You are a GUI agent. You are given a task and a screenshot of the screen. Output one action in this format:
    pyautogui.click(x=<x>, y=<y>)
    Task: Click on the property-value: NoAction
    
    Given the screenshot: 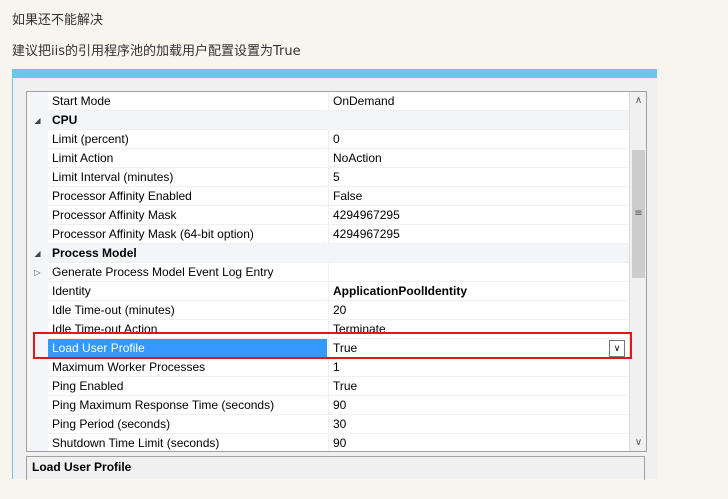 What is the action you would take?
    pyautogui.click(x=479, y=158)
    